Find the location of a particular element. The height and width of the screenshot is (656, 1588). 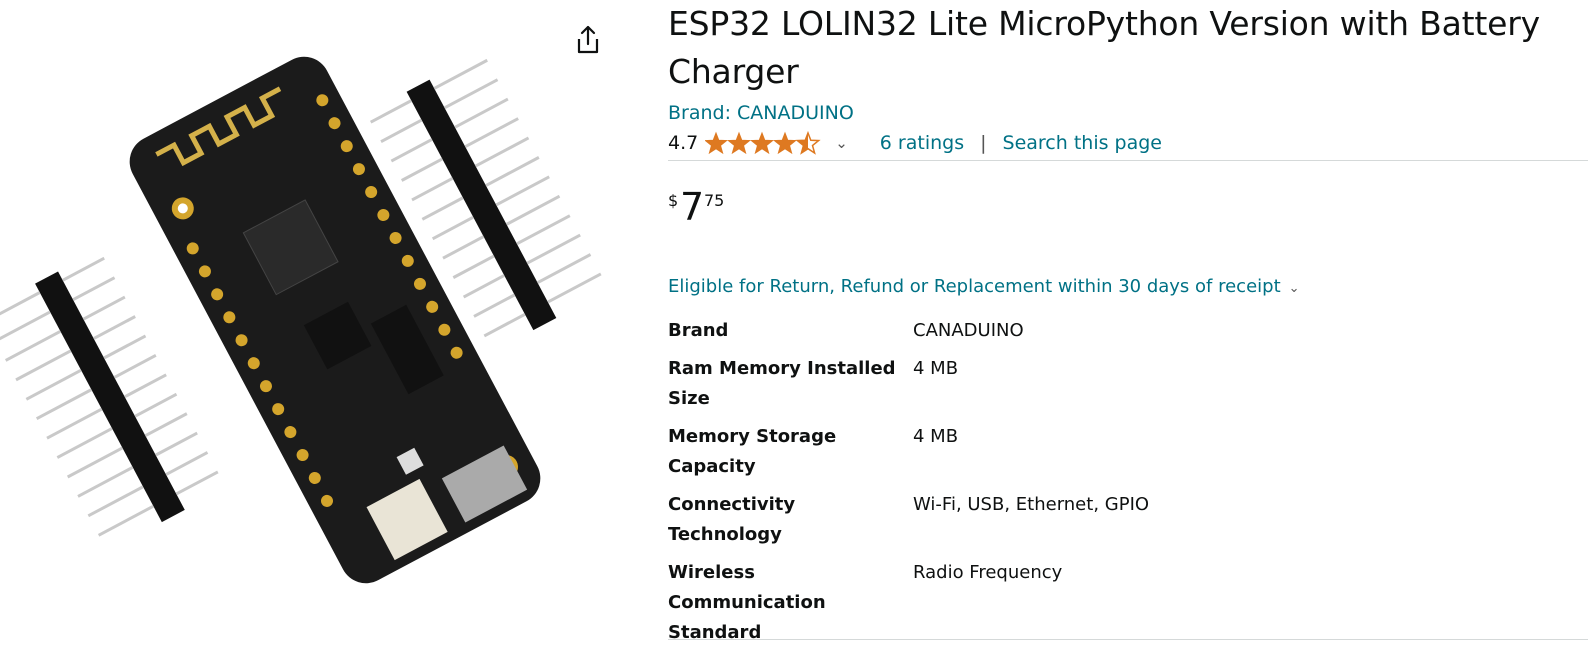

spec-value: CANADUINO is located at coordinates (968, 330).